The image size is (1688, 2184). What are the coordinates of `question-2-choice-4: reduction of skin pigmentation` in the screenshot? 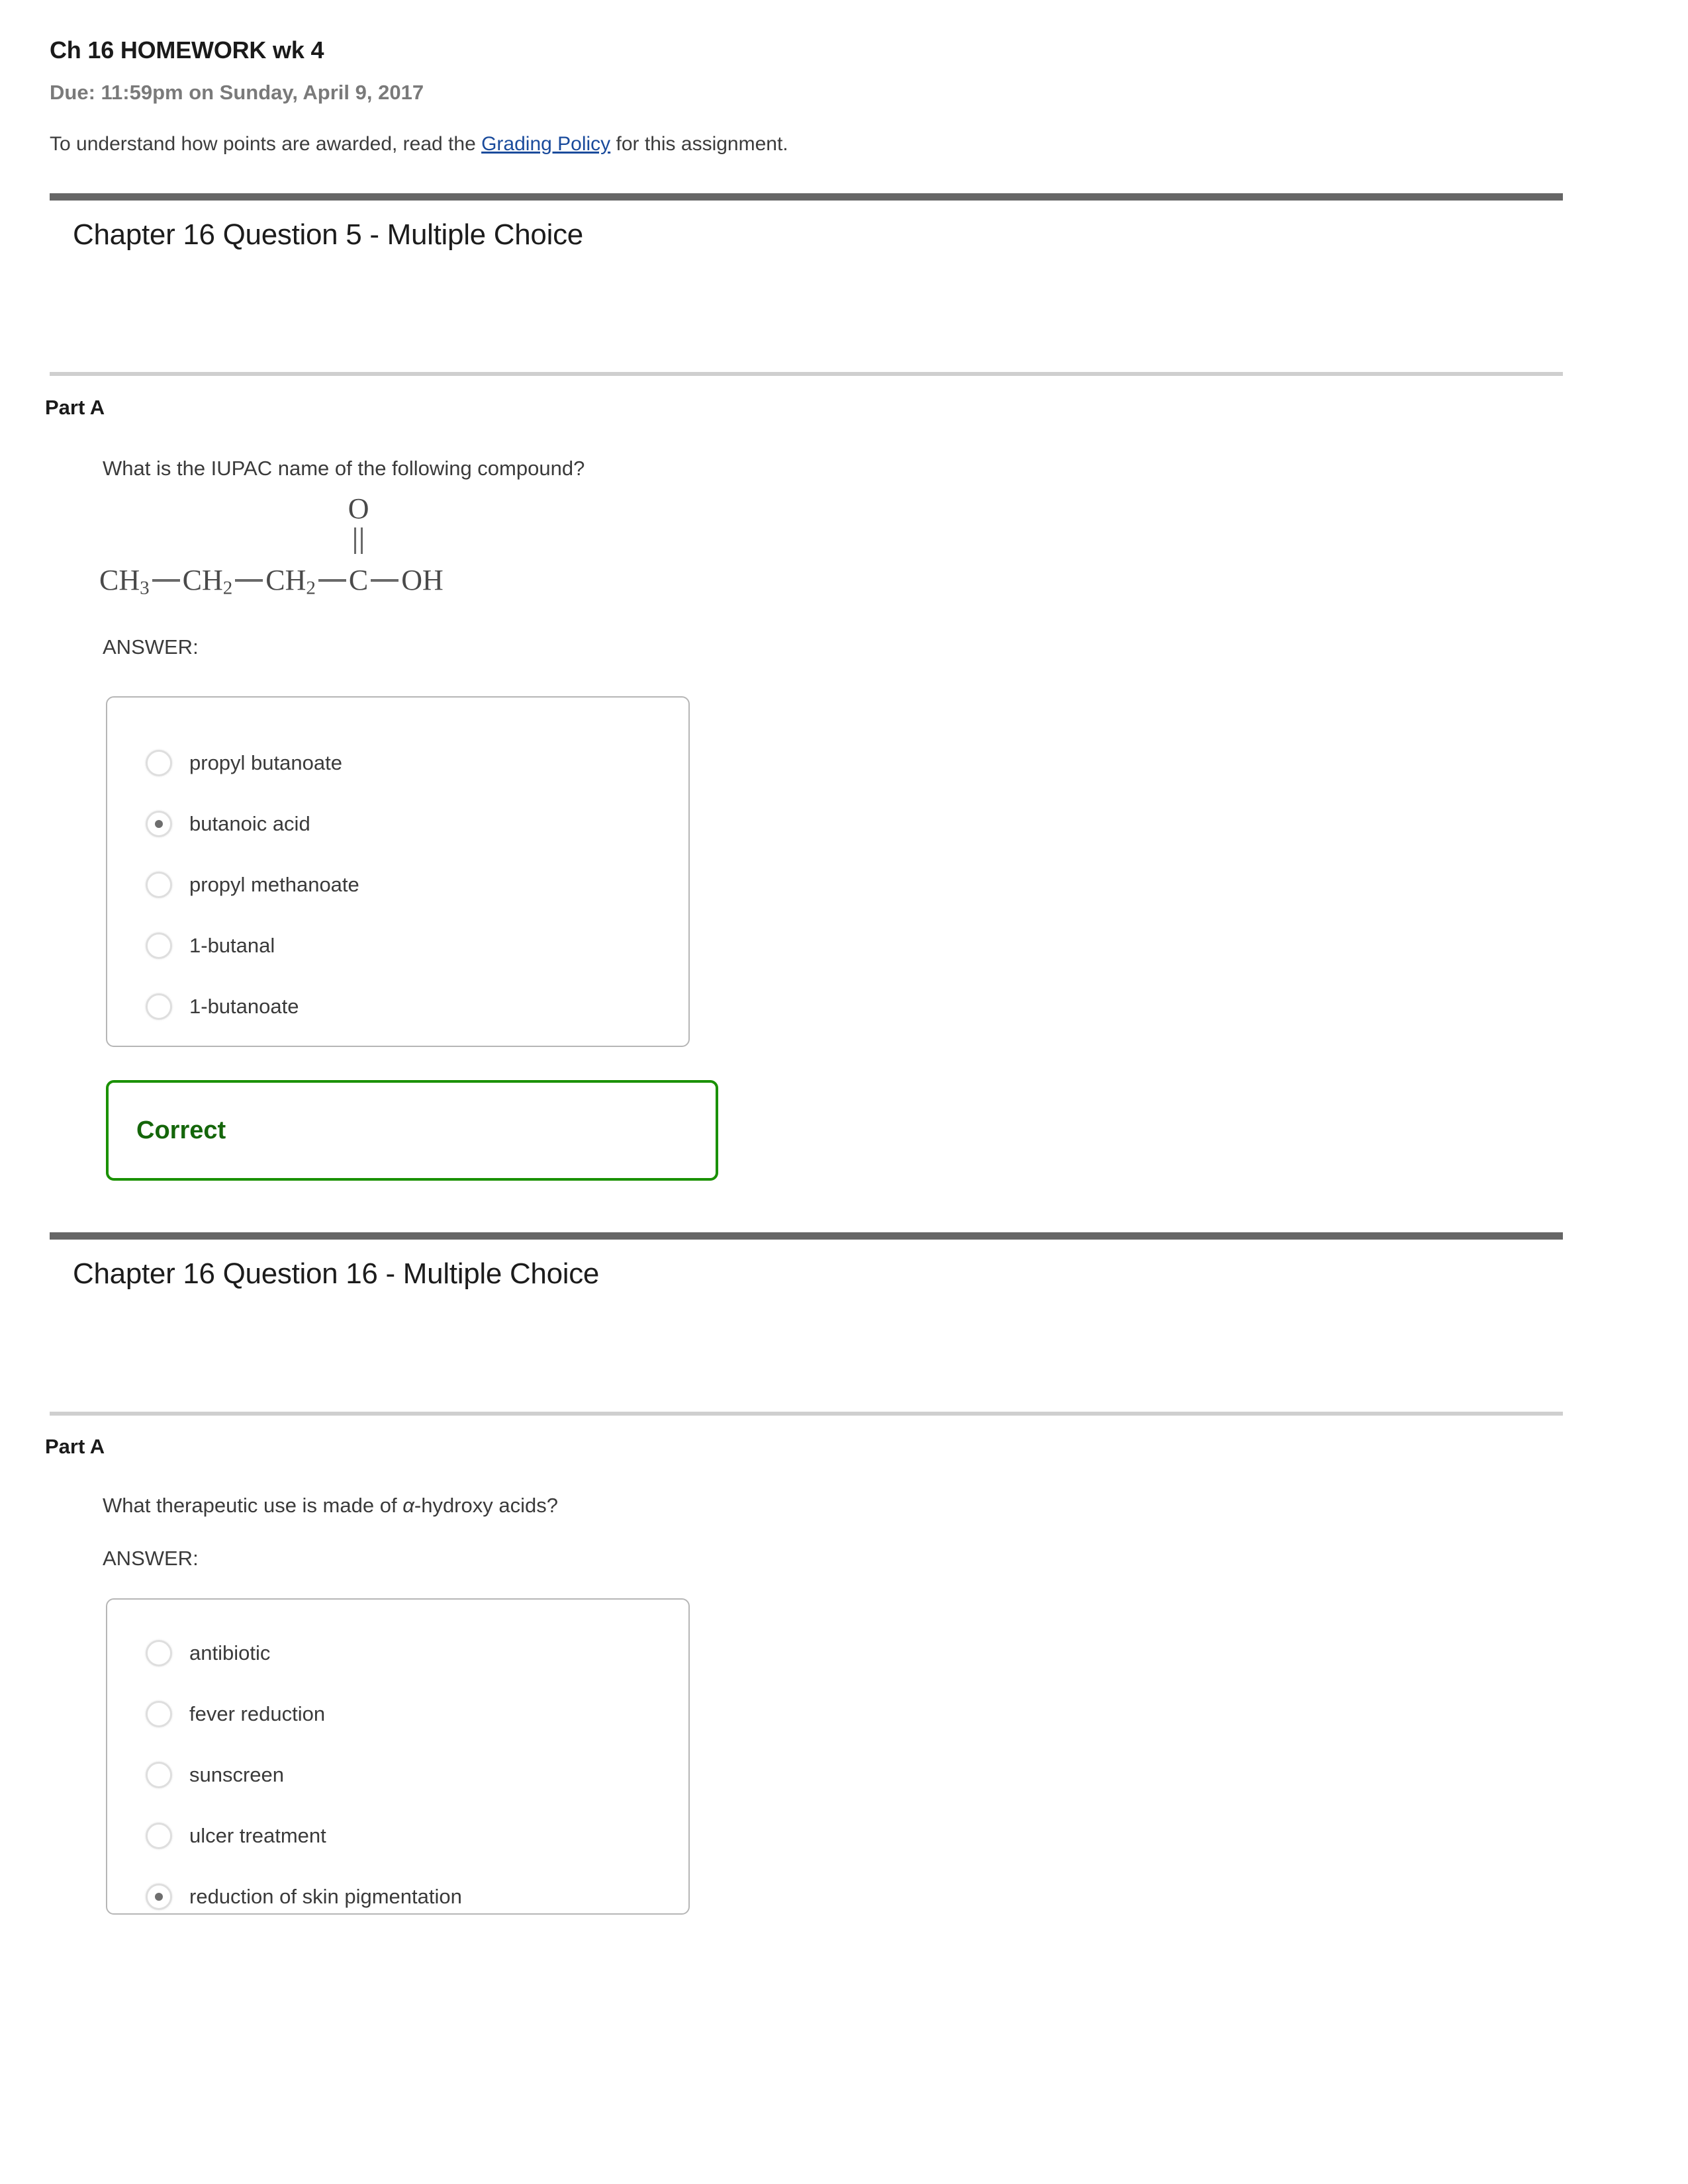 It's located at (284, 1897).